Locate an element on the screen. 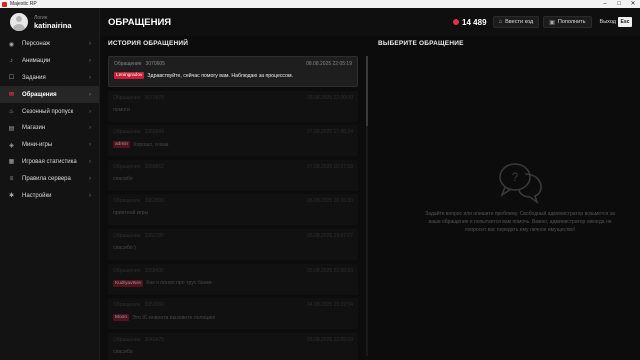 The width and height of the screenshot is (640, 360). admin-tag: Kudryavtsev is located at coordinates (128, 283).